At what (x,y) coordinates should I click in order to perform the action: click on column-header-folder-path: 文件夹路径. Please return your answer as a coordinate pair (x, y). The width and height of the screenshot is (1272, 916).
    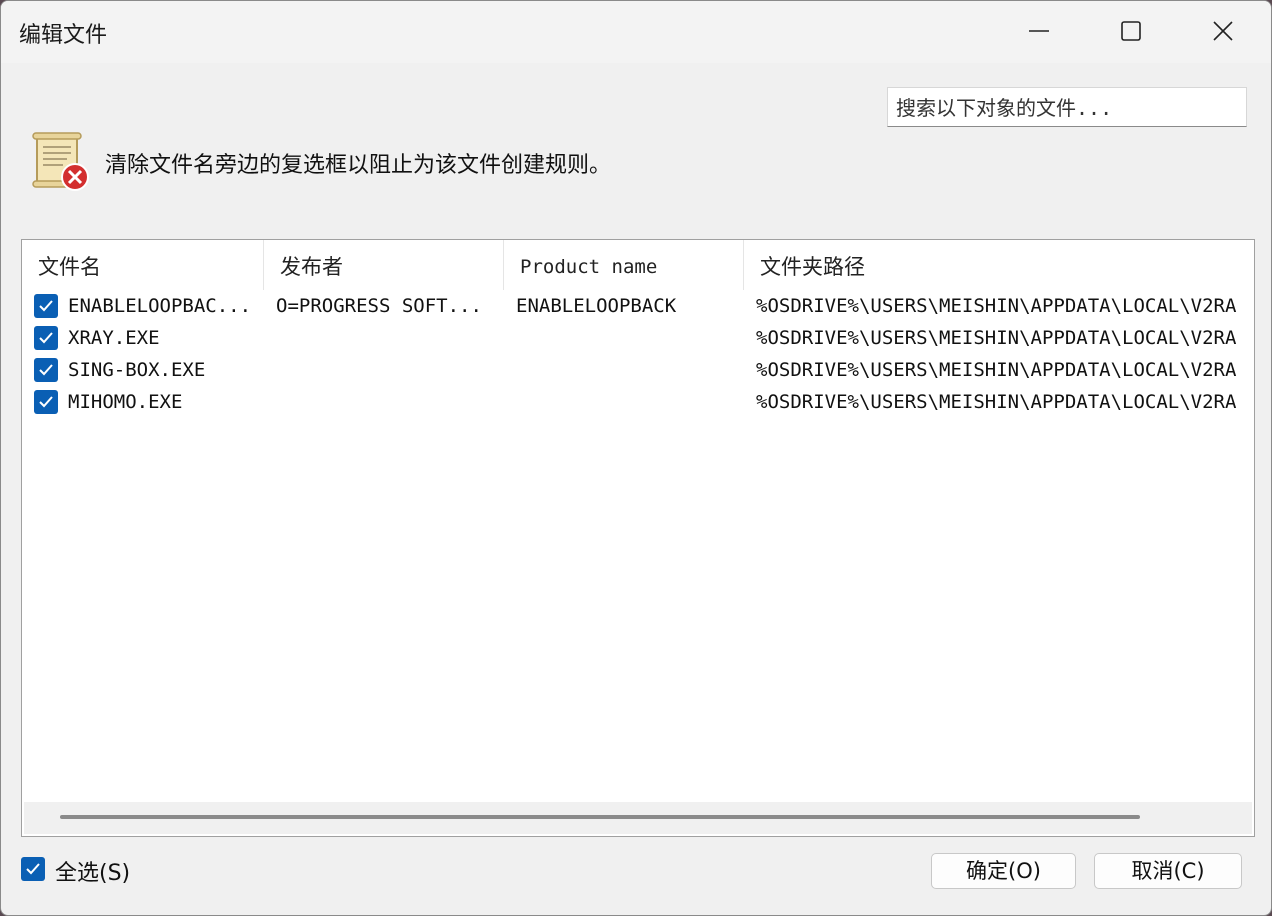
    Looking at the image, I should click on (999, 265).